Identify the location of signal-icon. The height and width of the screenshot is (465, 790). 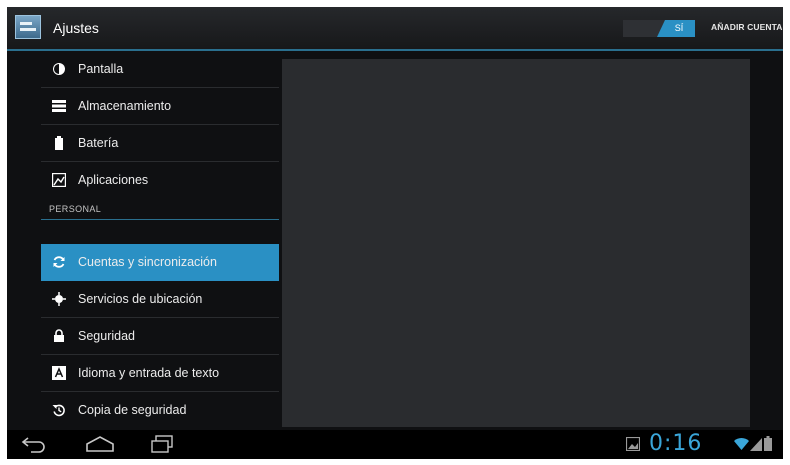
(756, 444).